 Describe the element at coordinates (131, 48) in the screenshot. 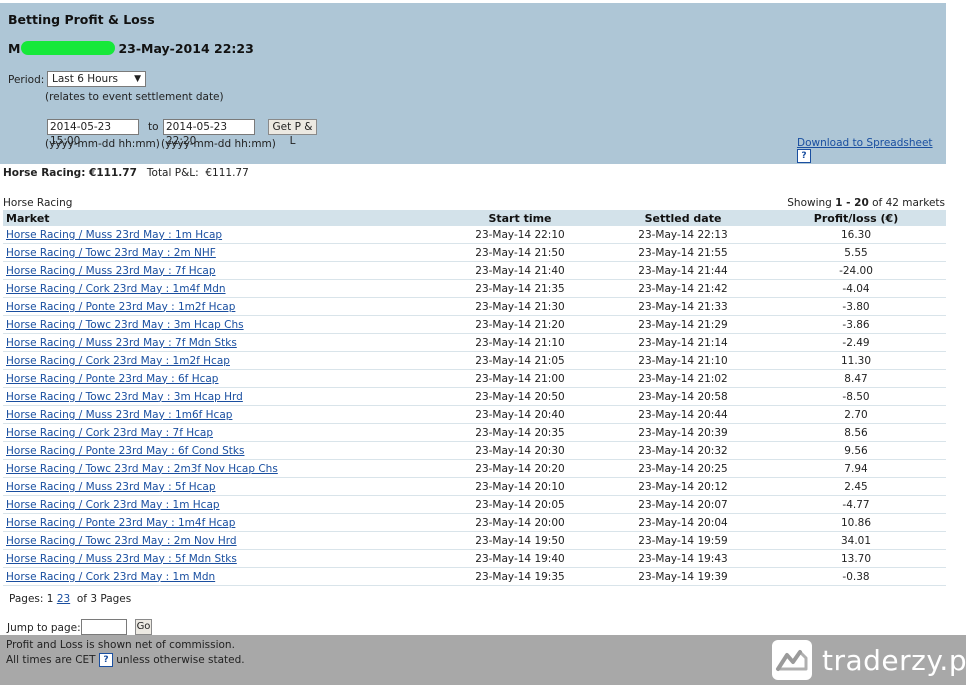

I see `user-datetime-line: M 23-May-2014 22:23` at that location.